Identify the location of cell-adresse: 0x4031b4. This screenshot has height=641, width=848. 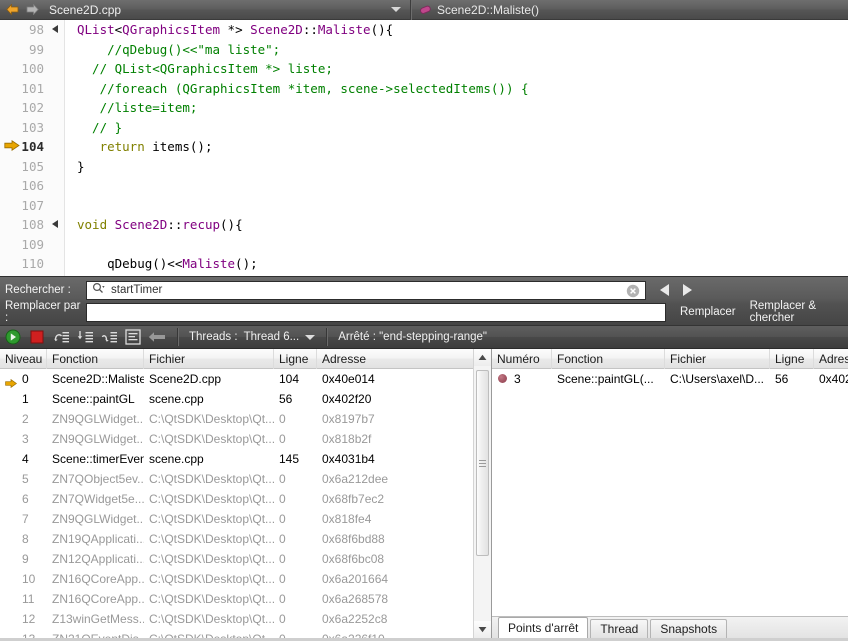
(348, 459).